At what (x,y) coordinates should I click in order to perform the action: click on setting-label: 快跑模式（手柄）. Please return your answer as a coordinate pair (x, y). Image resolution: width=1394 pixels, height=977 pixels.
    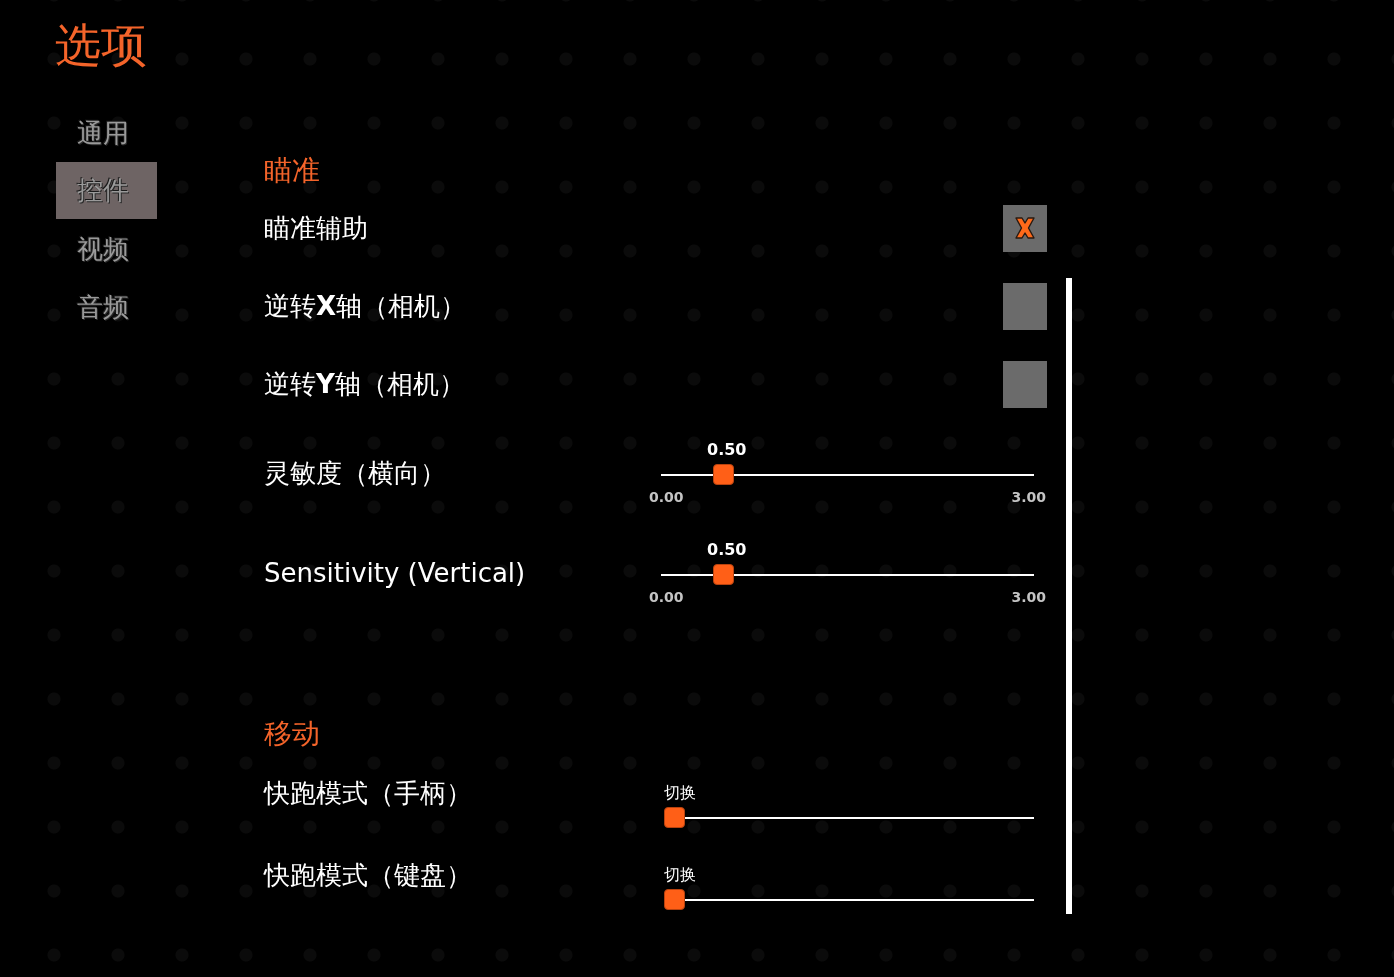
    Looking at the image, I should click on (368, 793).